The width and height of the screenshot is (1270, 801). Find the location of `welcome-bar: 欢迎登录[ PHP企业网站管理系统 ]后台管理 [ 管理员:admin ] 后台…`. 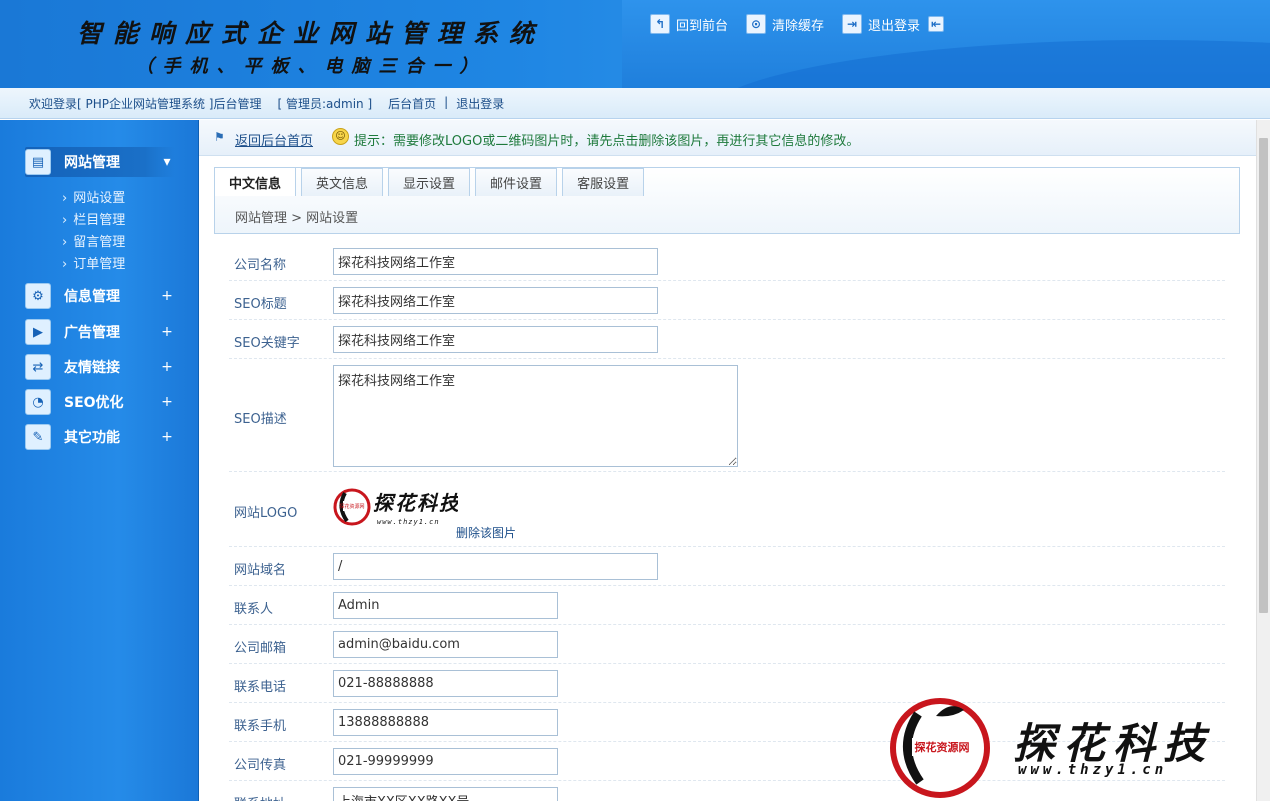

welcome-bar: 欢迎登录[ PHP企业网站管理系统 ]后台管理 [ 管理员:admin ] 后台… is located at coordinates (635, 103).